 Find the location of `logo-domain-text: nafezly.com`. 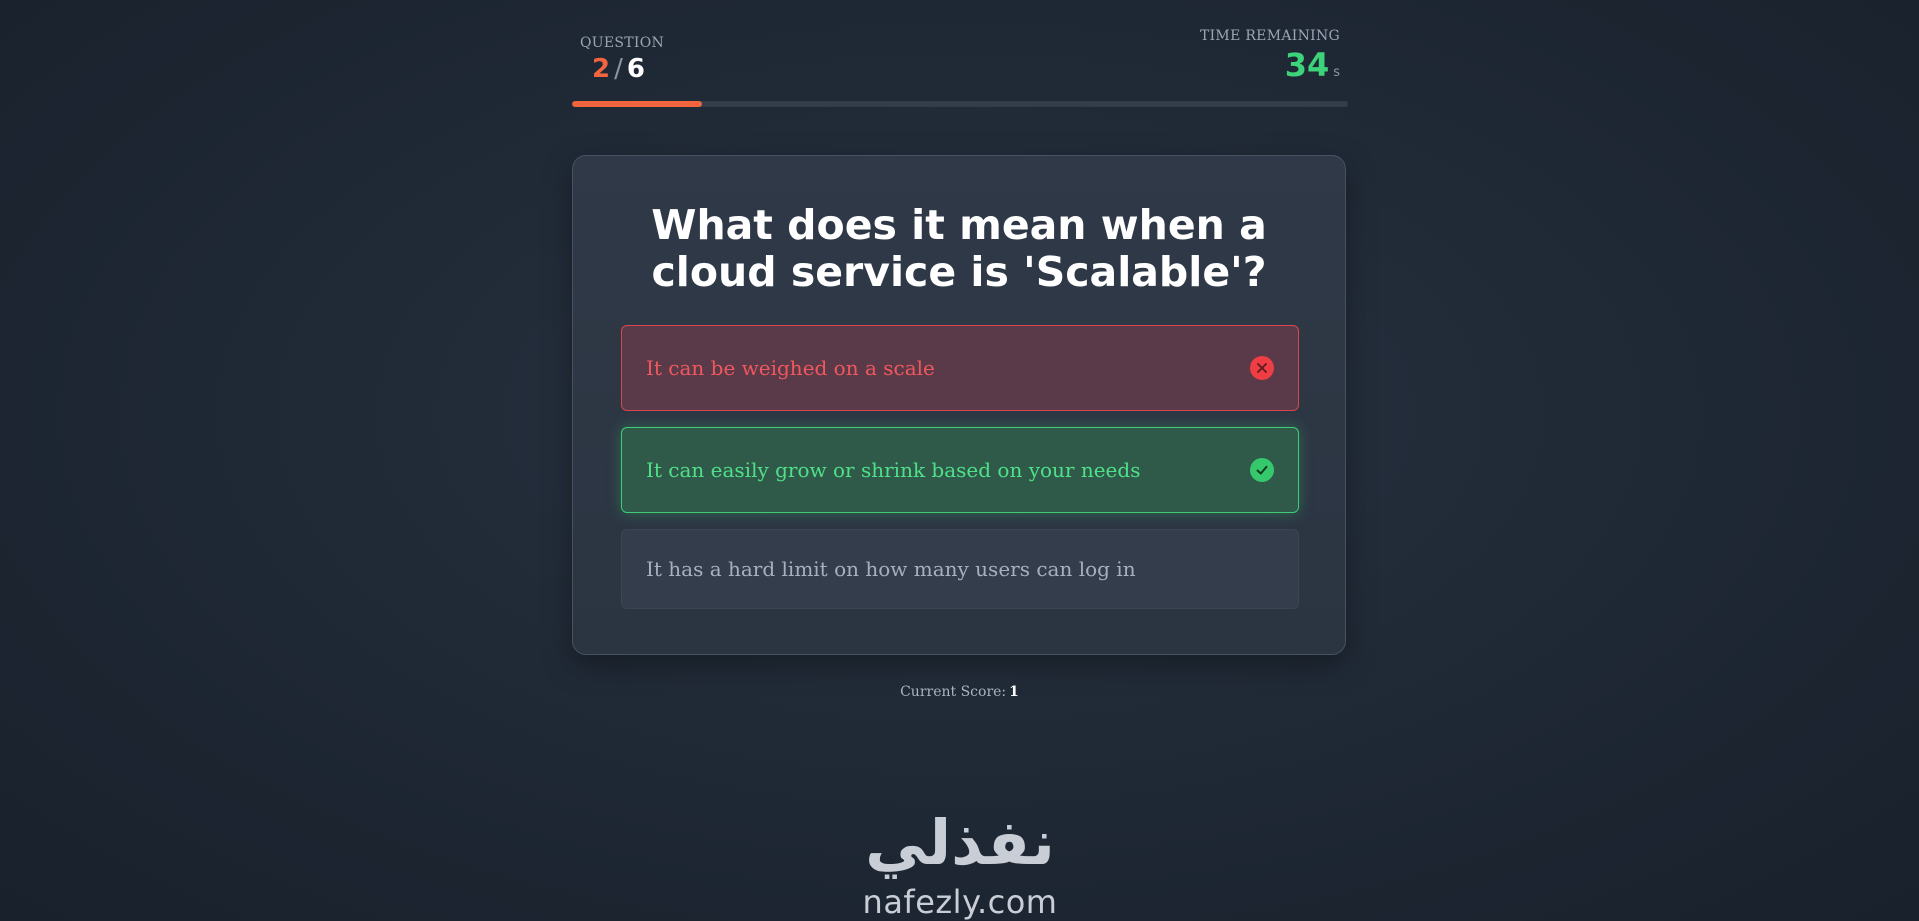

logo-domain-text: nafezly.com is located at coordinates (960, 902).